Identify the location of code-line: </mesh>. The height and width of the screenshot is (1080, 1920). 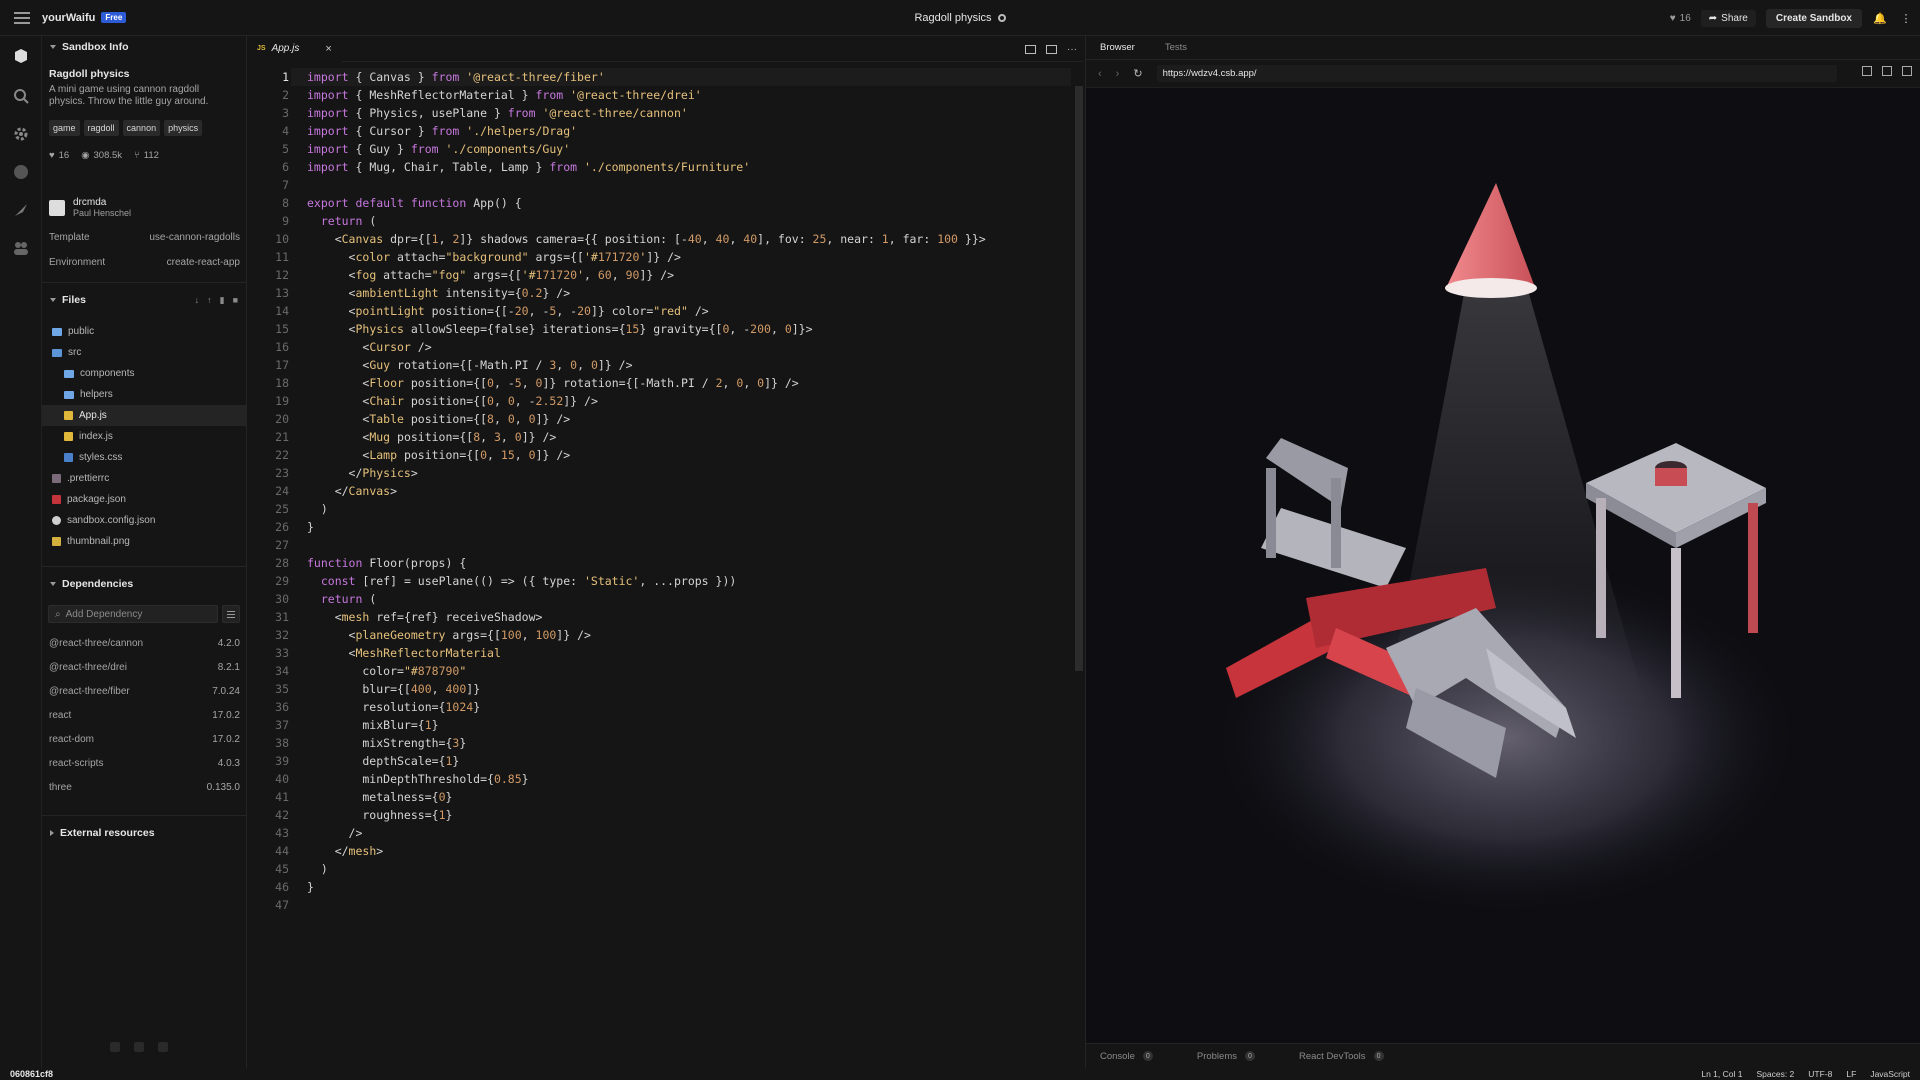
(646, 851).